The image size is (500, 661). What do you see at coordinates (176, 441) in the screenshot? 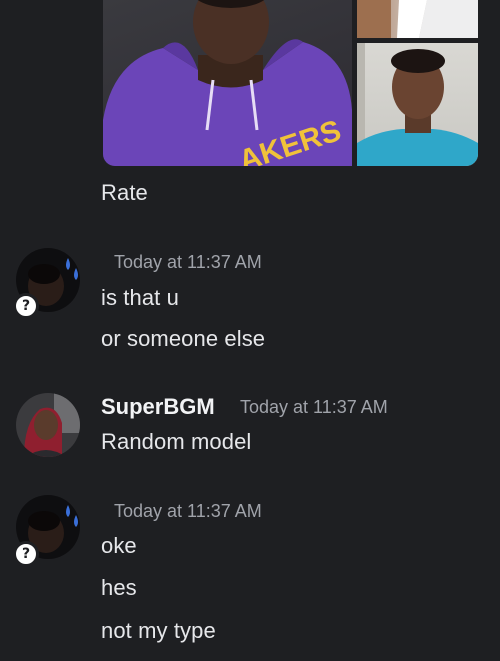
I see `message-text: Random model` at bounding box center [176, 441].